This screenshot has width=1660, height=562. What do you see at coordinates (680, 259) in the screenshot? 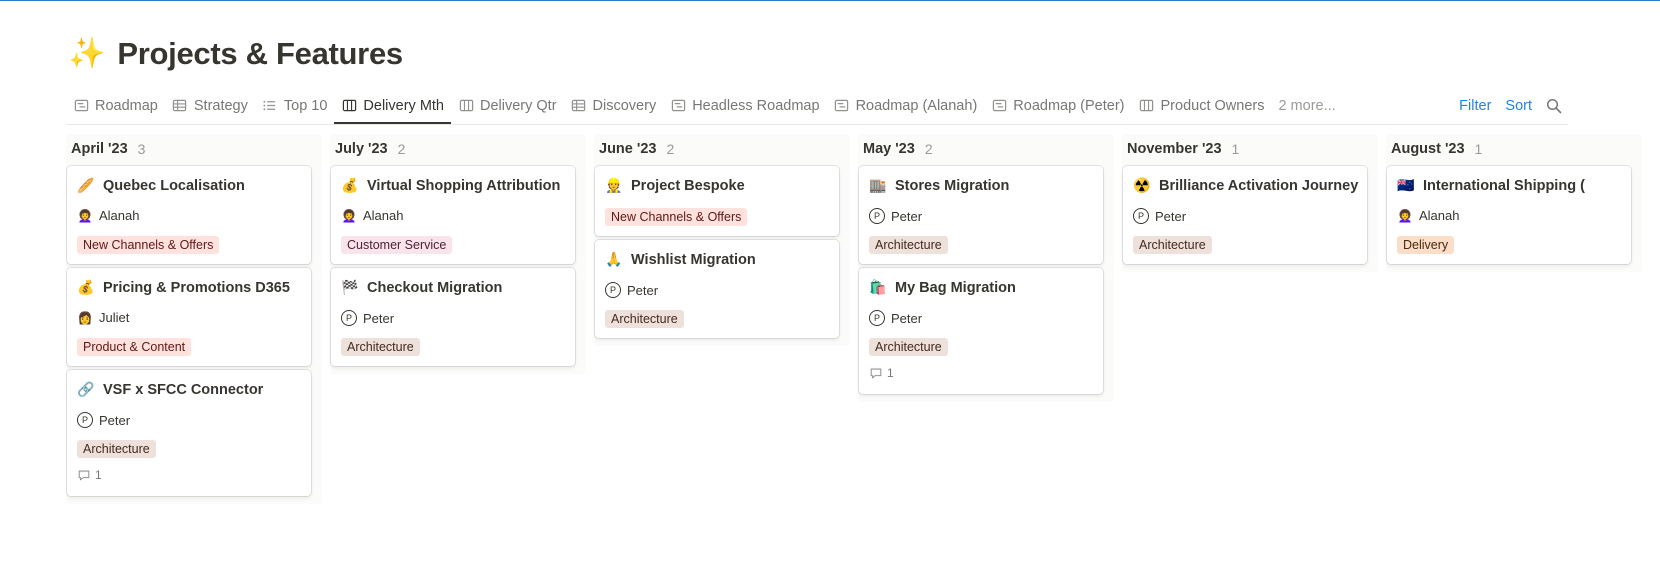
I see `card-title-row: 🙏 Wishlist Migration` at bounding box center [680, 259].